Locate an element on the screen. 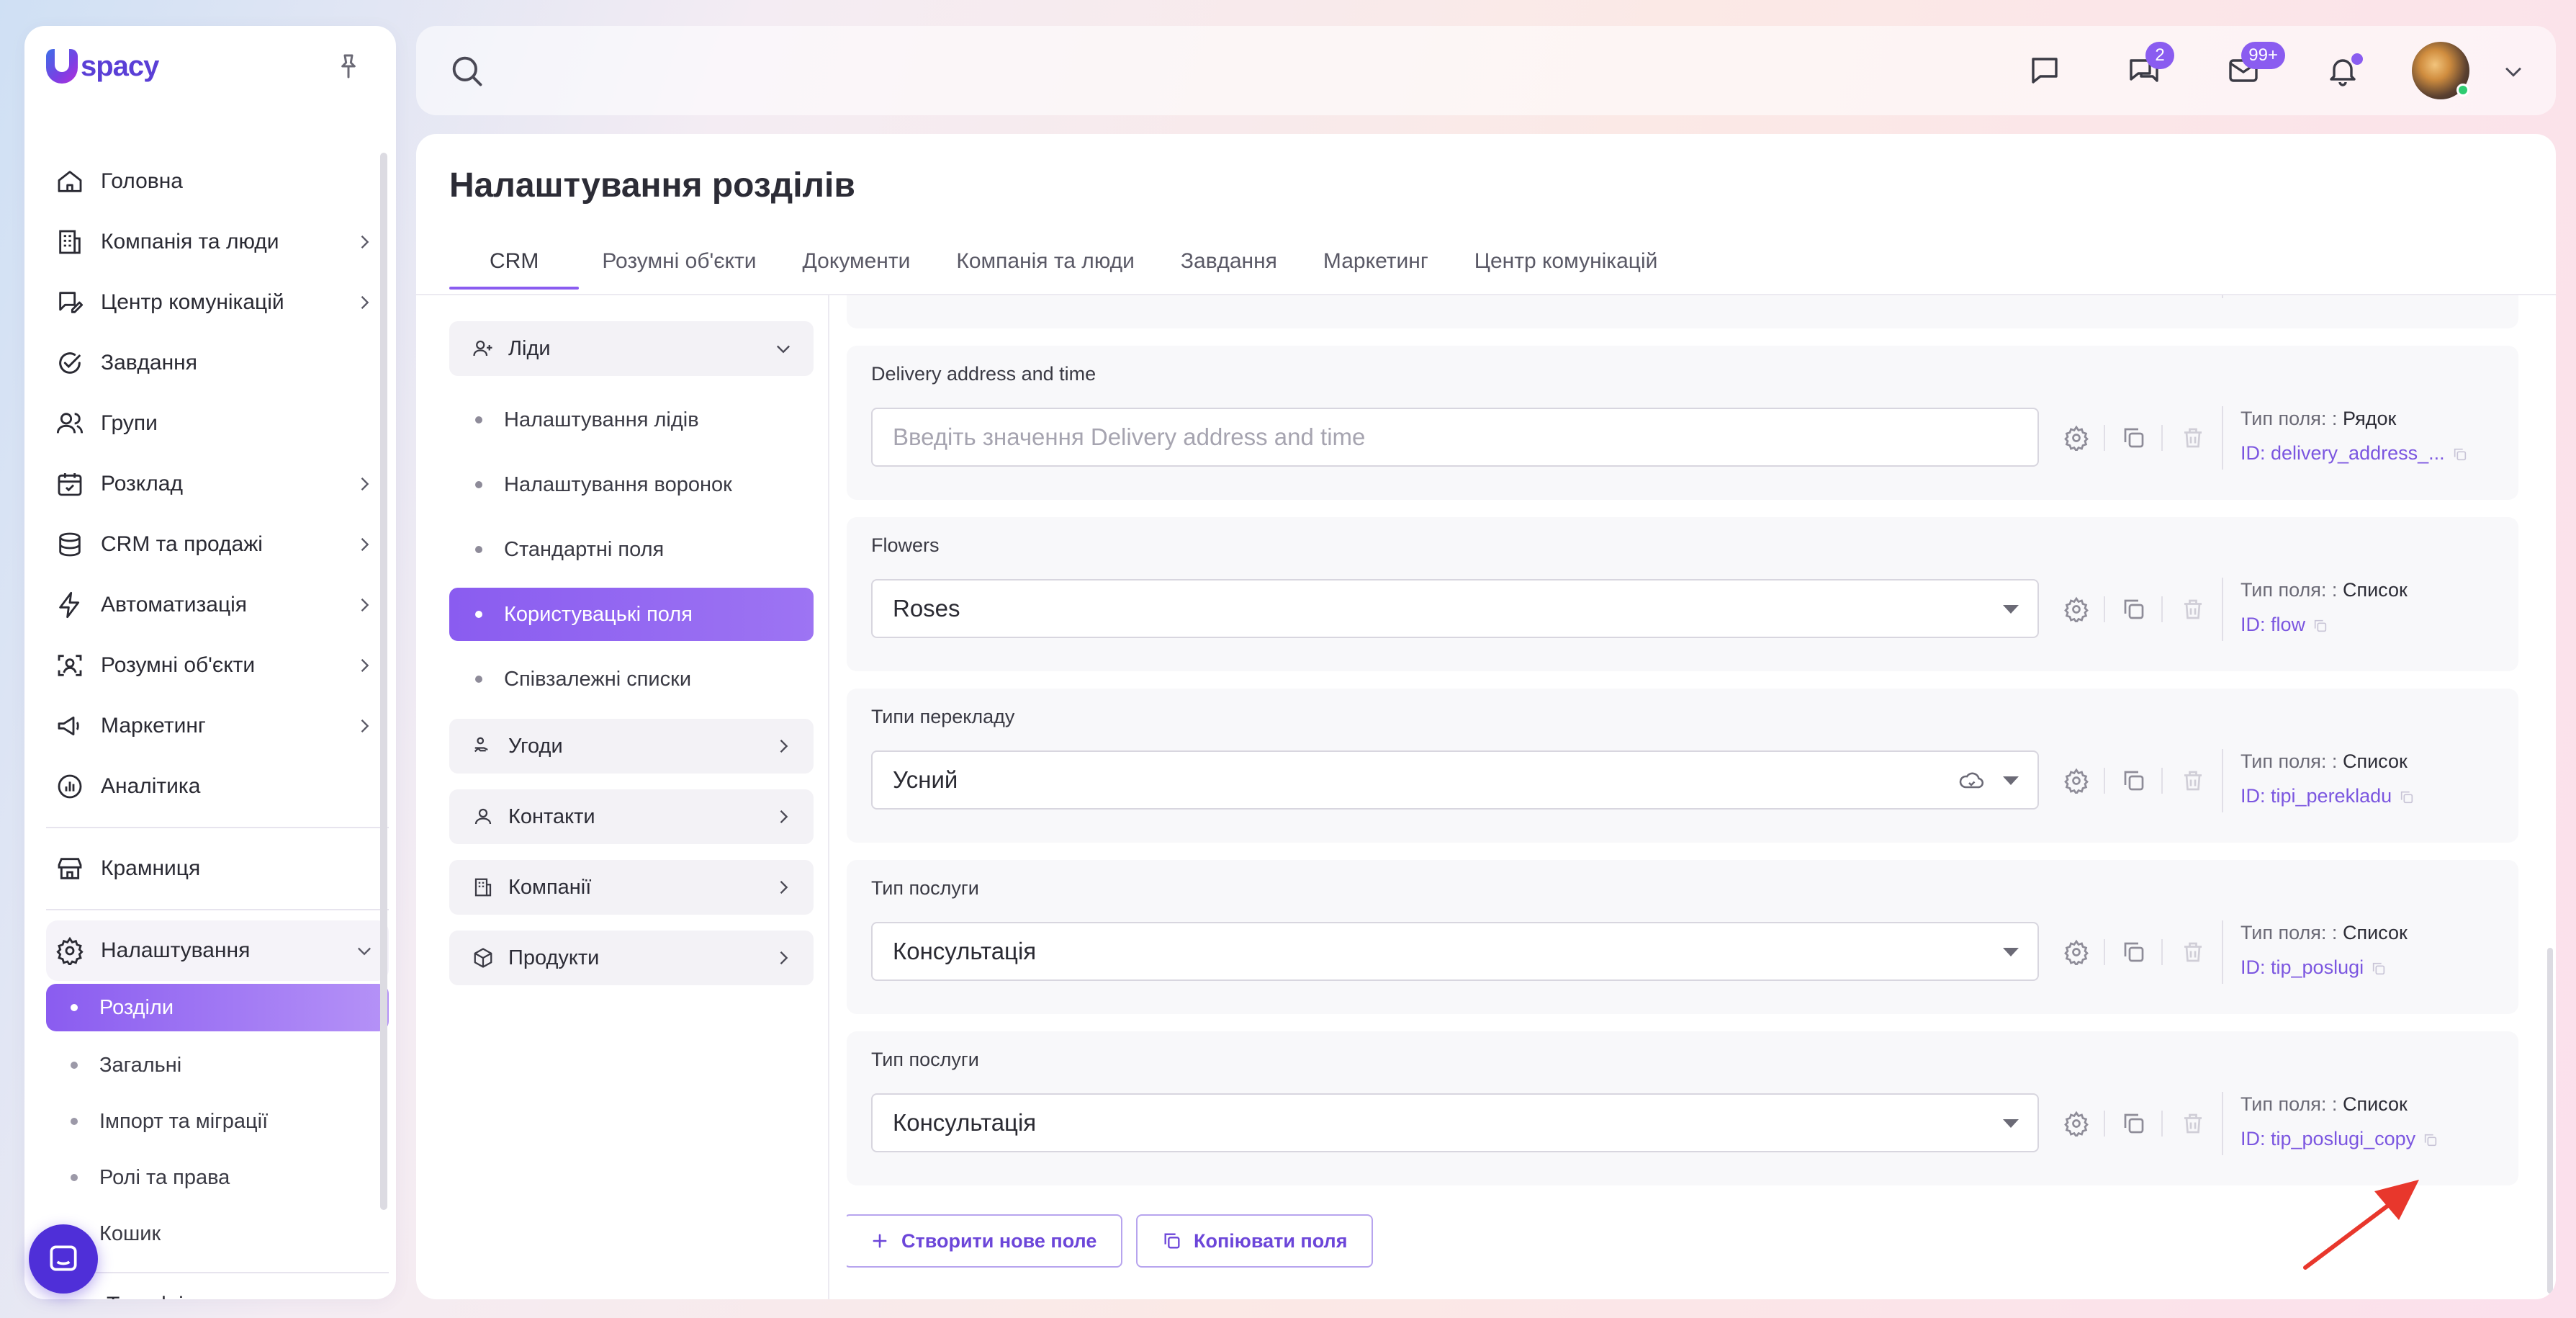 The width and height of the screenshot is (2576, 1318). field-value: Консультація is located at coordinates (965, 951).